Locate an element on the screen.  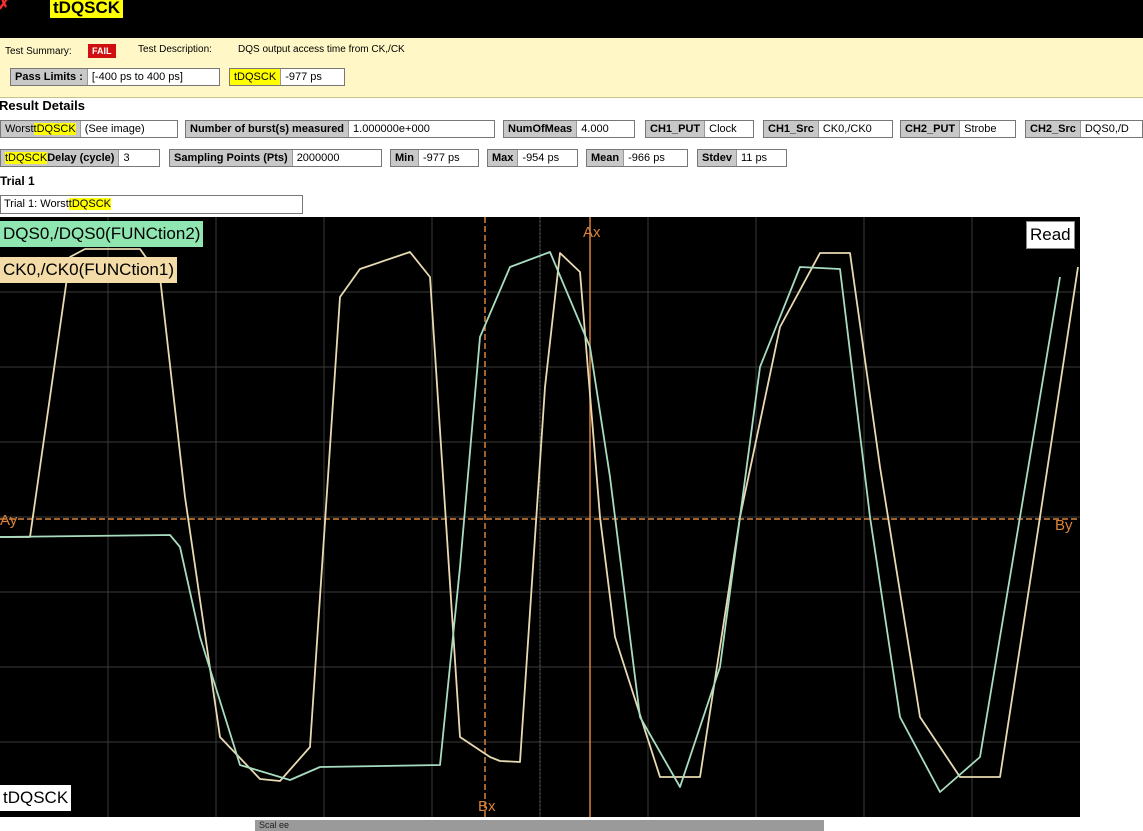
worst-label: Worst is located at coordinates (19, 129).